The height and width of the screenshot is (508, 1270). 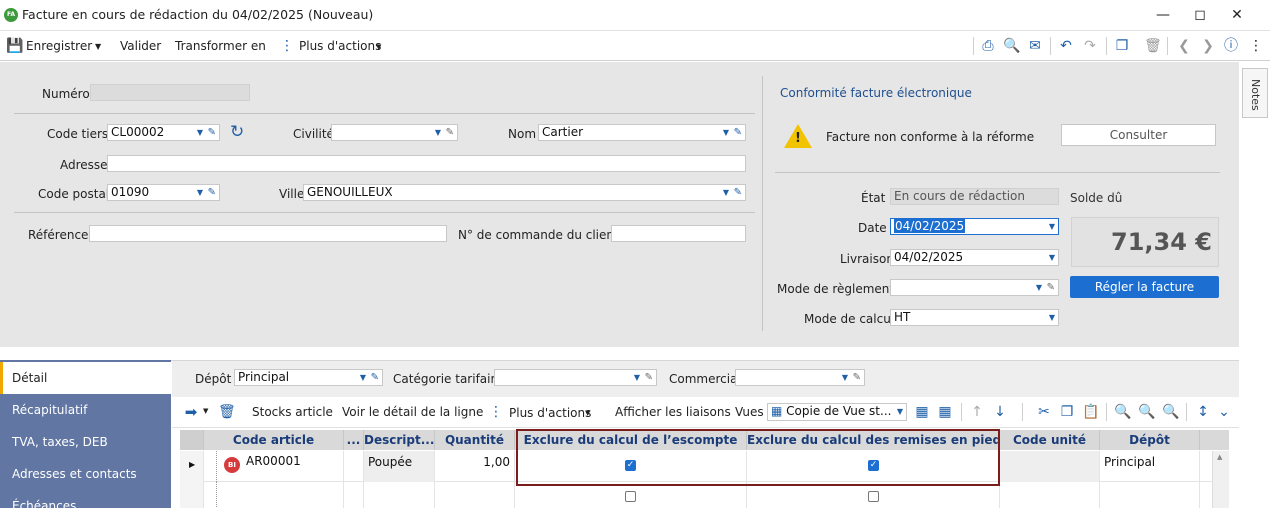 I want to click on cell-depot, so click(x=1150, y=495).